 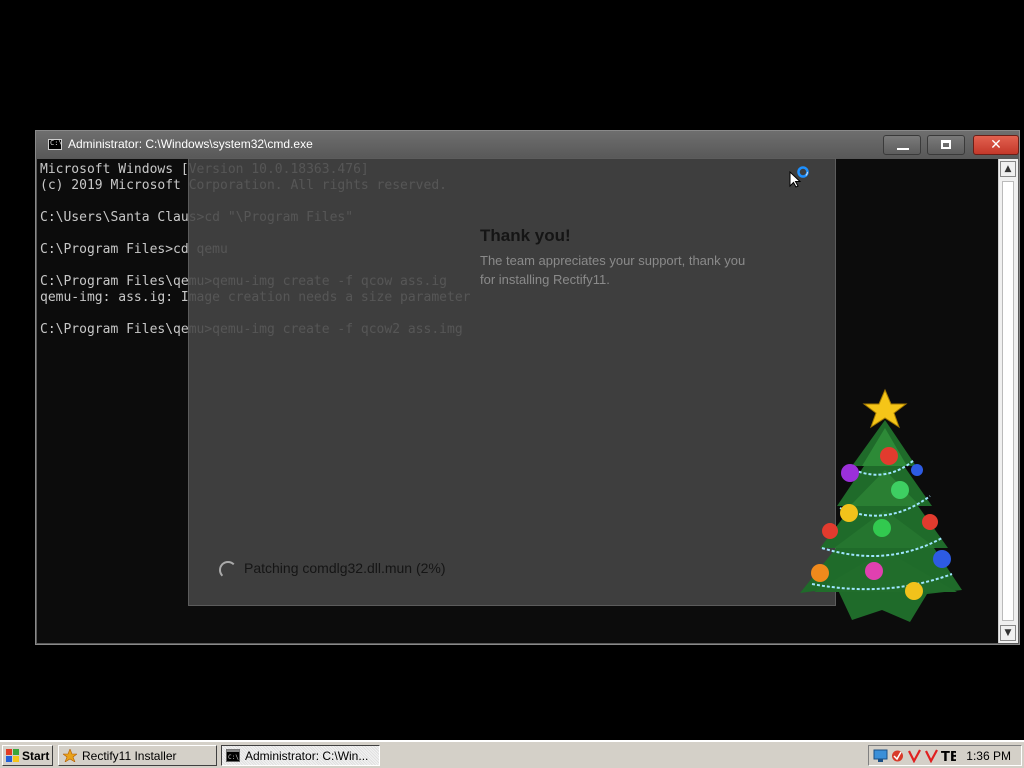 What do you see at coordinates (525, 235) in the screenshot?
I see `installer-heading: Thank you!` at bounding box center [525, 235].